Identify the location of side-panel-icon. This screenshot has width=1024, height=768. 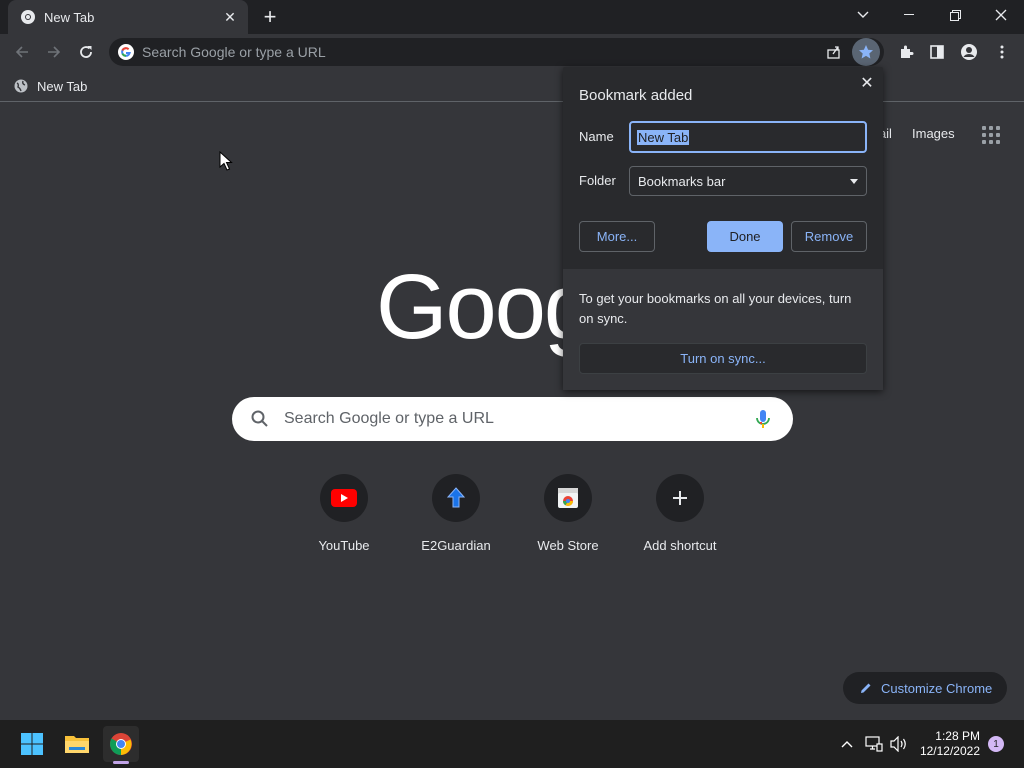
(937, 52).